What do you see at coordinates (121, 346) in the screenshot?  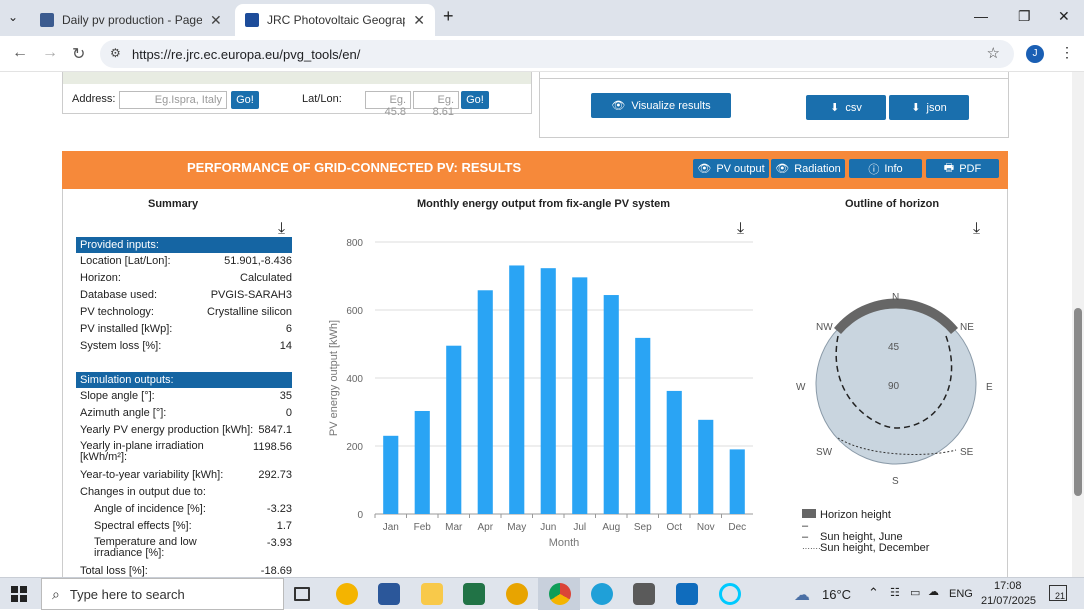 I see `summary-key: System loss [%]:` at bounding box center [121, 346].